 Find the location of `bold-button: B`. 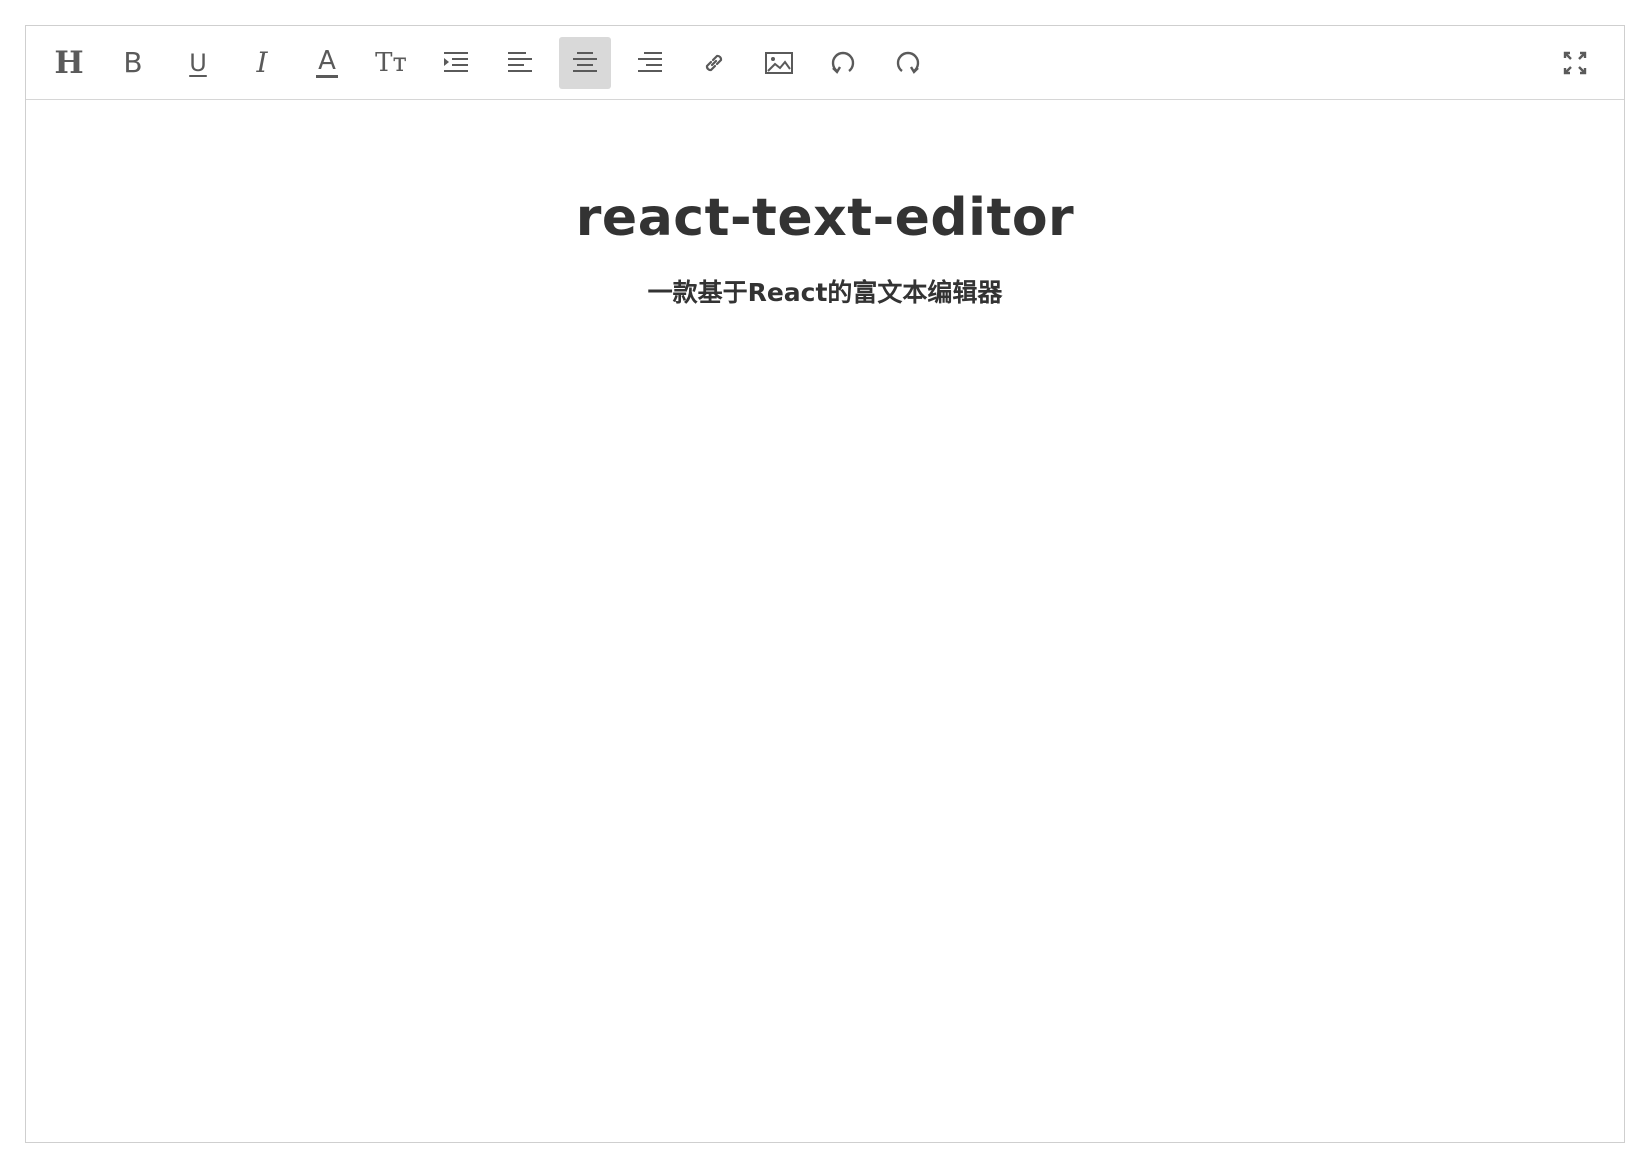

bold-button: B is located at coordinates (133, 63).